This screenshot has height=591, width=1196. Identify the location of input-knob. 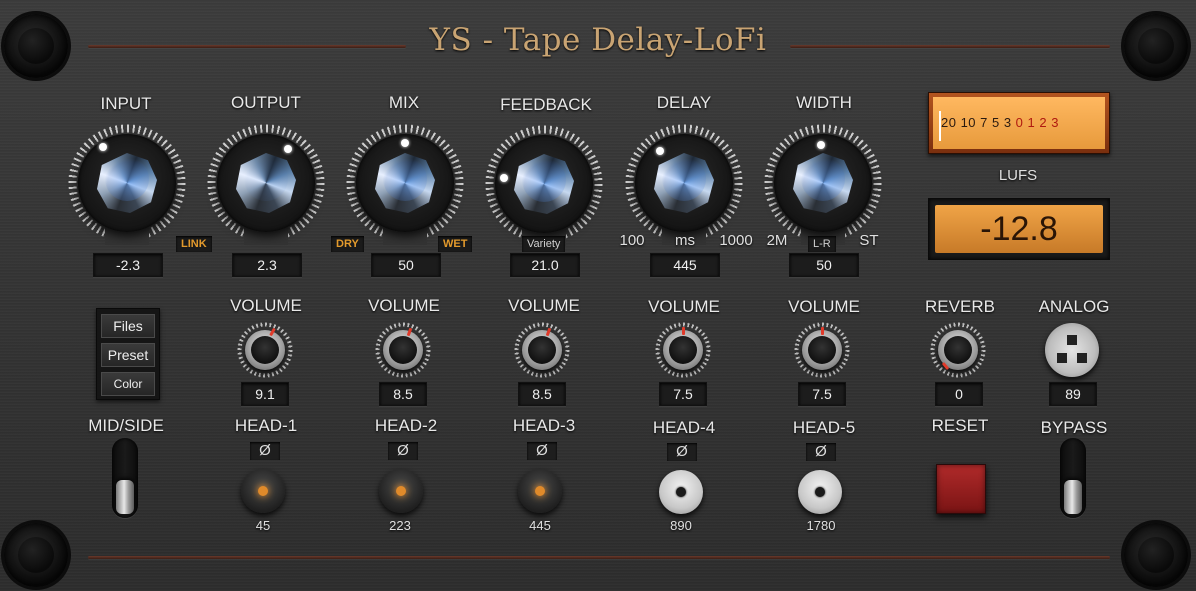
(127, 184).